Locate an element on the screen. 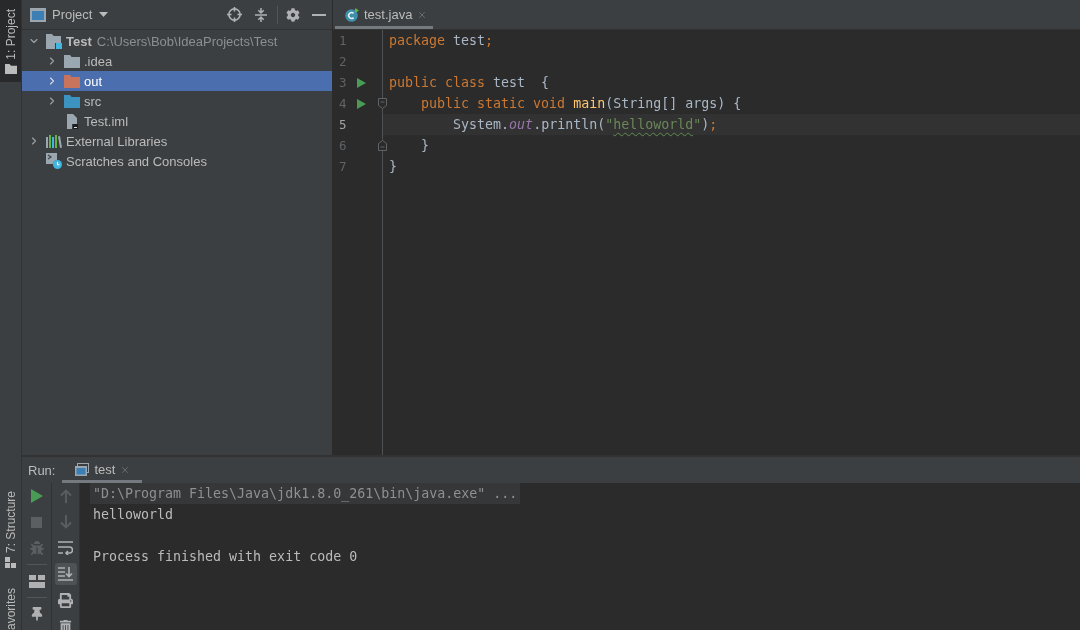 Image resolution: width=1080 pixels, height=630 pixels. soft-wrap-icon is located at coordinates (65, 548).